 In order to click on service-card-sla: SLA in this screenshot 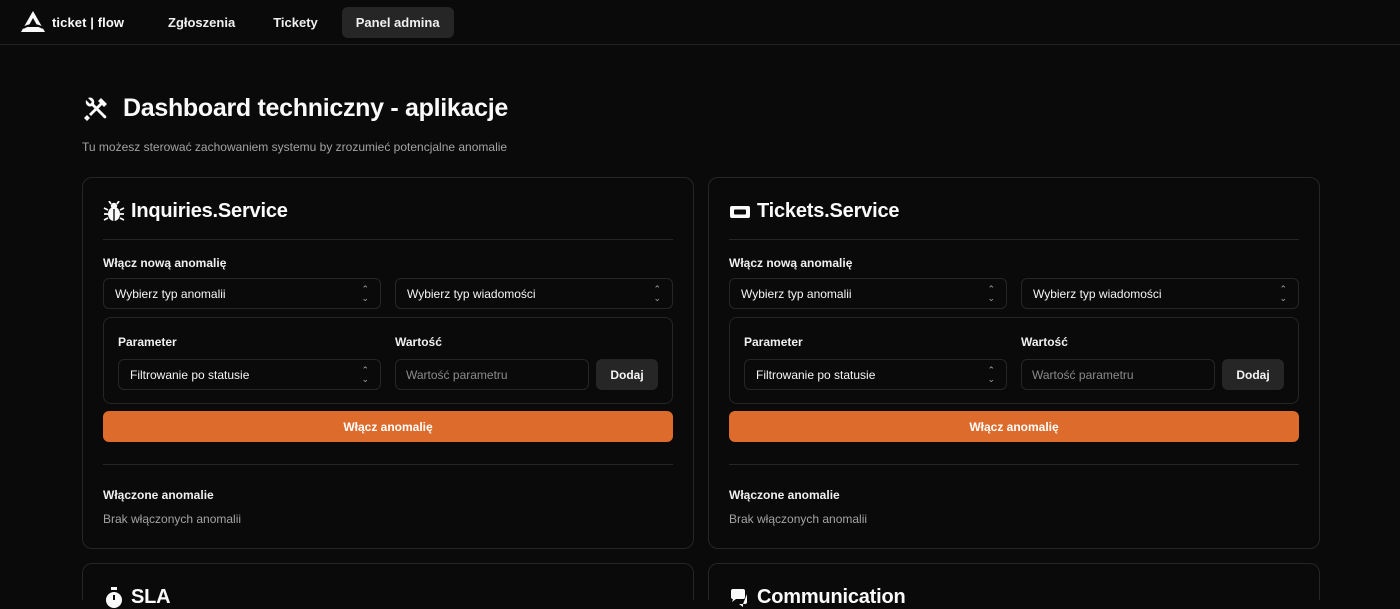, I will do `click(388, 585)`.